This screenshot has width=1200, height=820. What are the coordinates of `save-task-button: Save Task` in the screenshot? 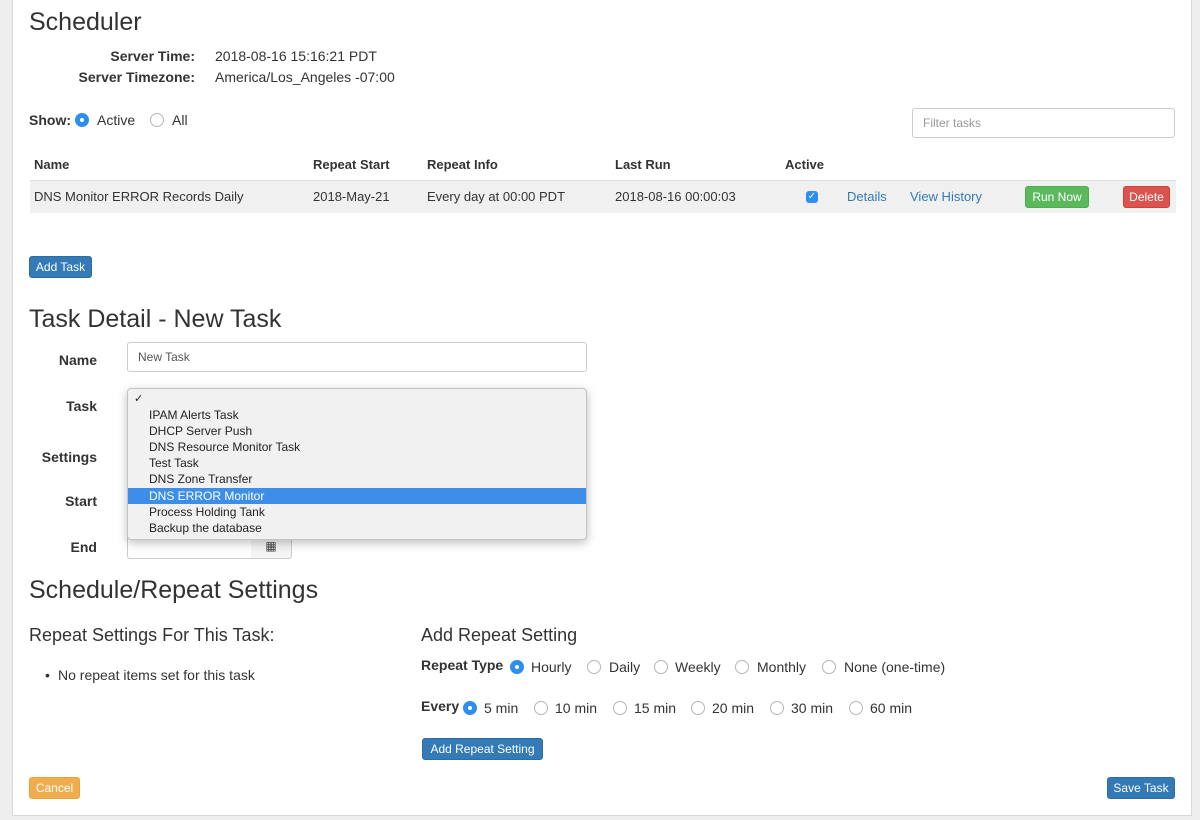 It's located at (1141, 788).